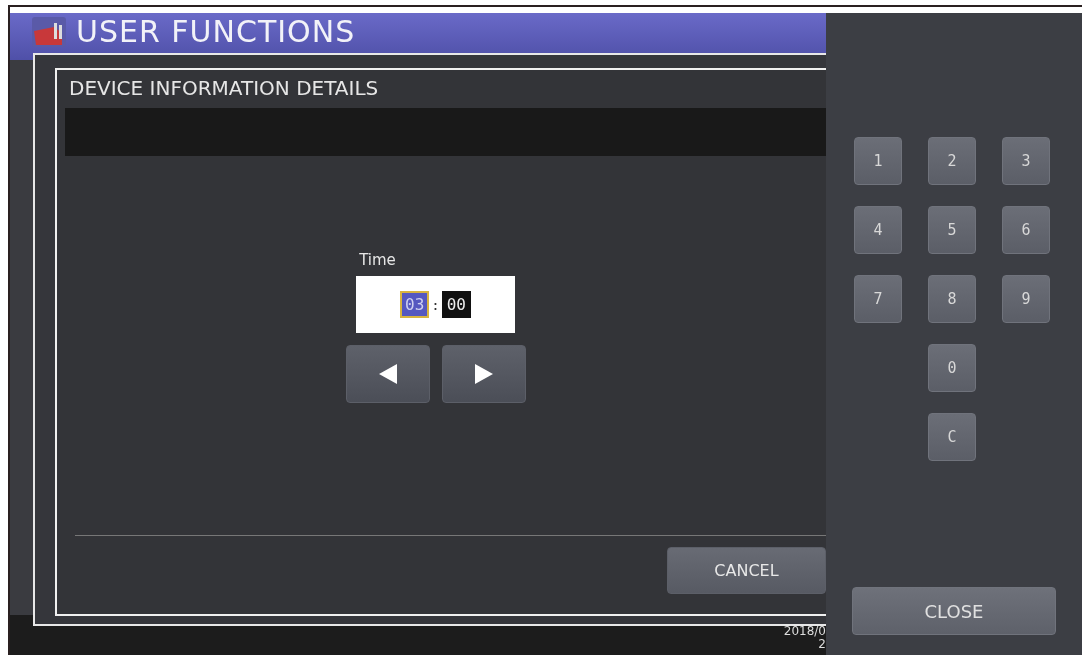 Image resolution: width=1082 pixels, height=660 pixels. I want to click on time-field: 03 : 00, so click(435, 304).